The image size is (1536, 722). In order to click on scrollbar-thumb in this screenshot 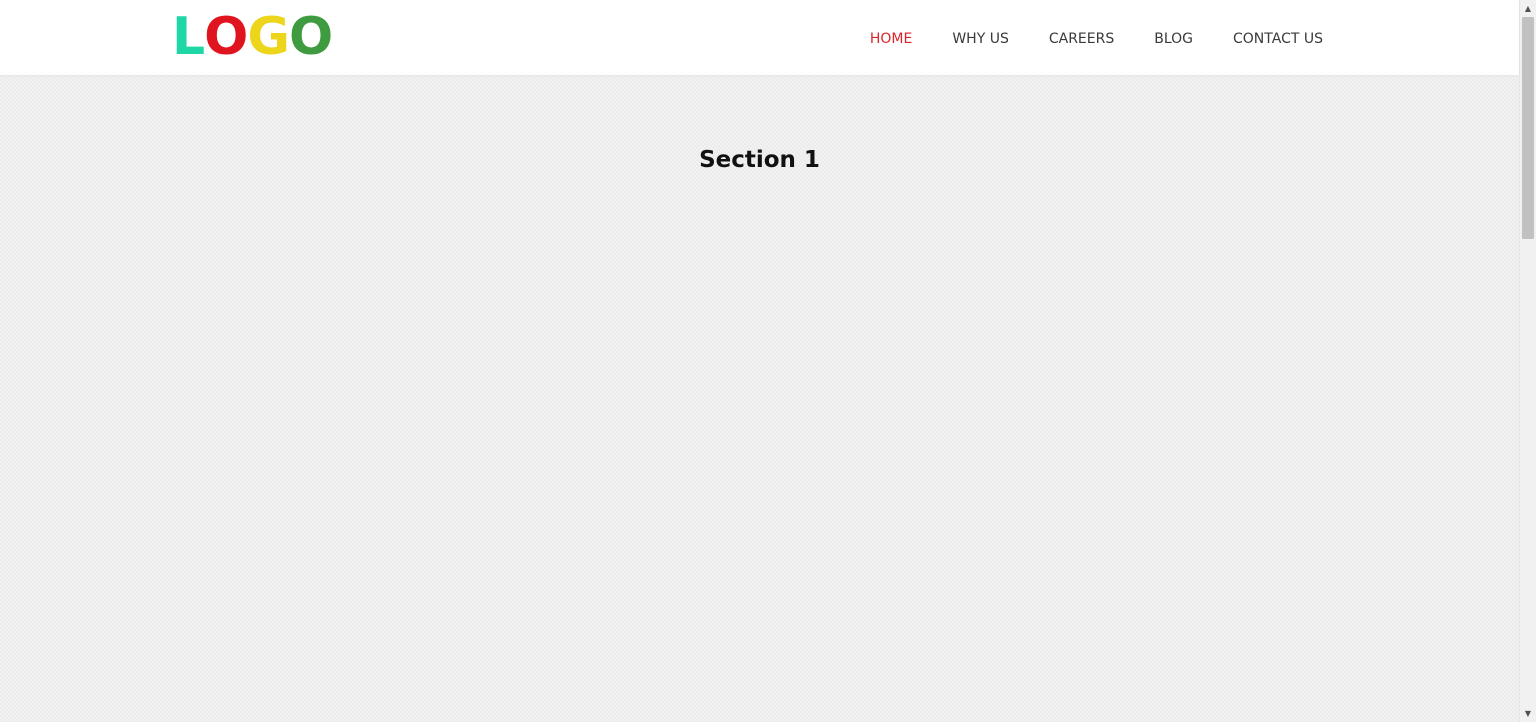, I will do `click(1528, 128)`.